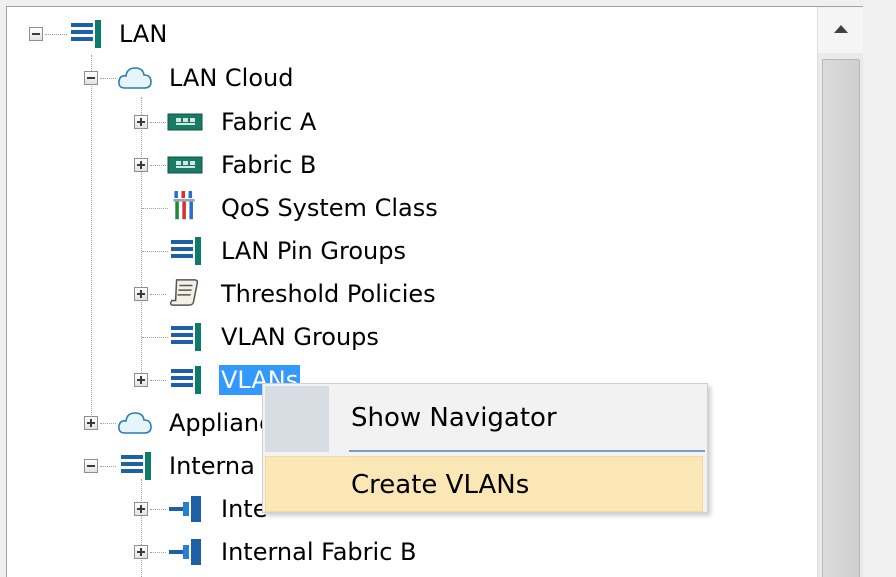 The width and height of the screenshot is (896, 577). I want to click on tree-item-label: VLAN Groups, so click(300, 337).